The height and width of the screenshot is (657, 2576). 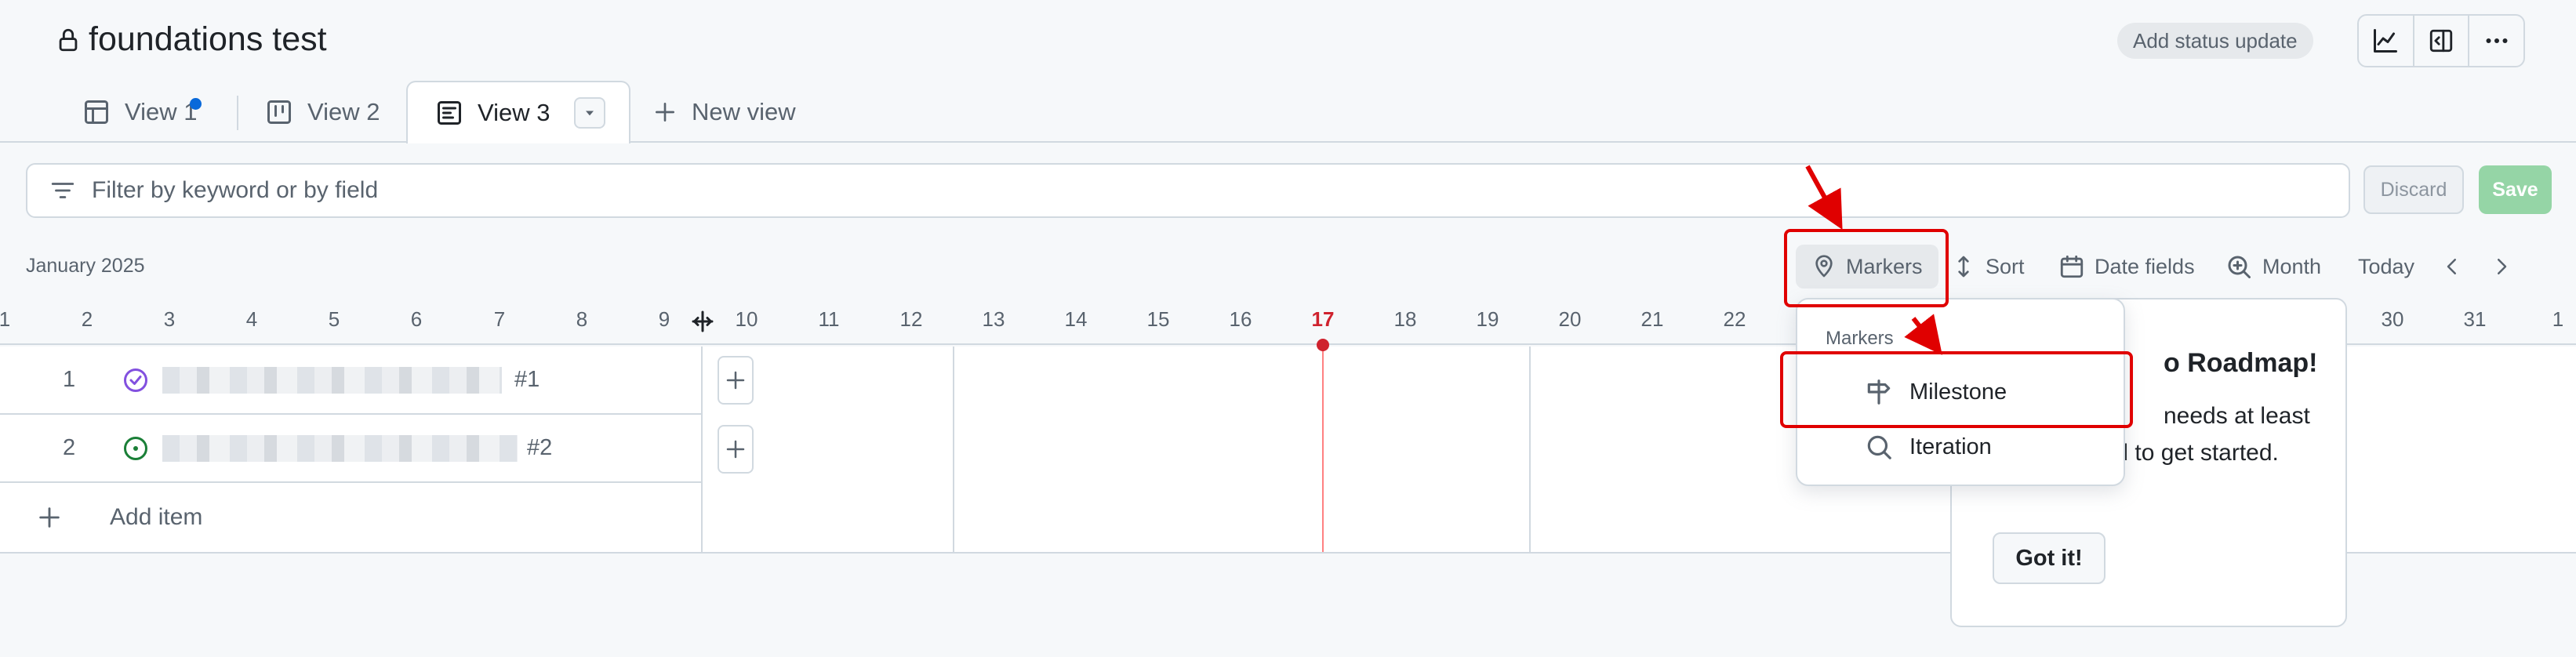 I want to click on discard-button: Discard, so click(x=2413, y=189).